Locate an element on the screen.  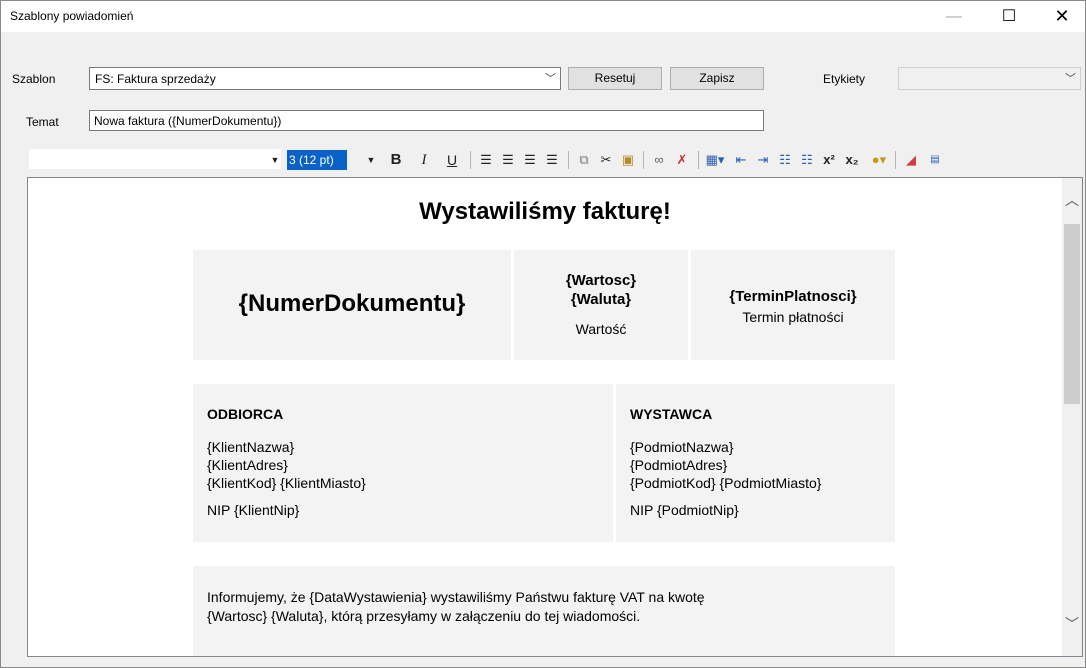
italic-button: I is located at coordinates (424, 160).